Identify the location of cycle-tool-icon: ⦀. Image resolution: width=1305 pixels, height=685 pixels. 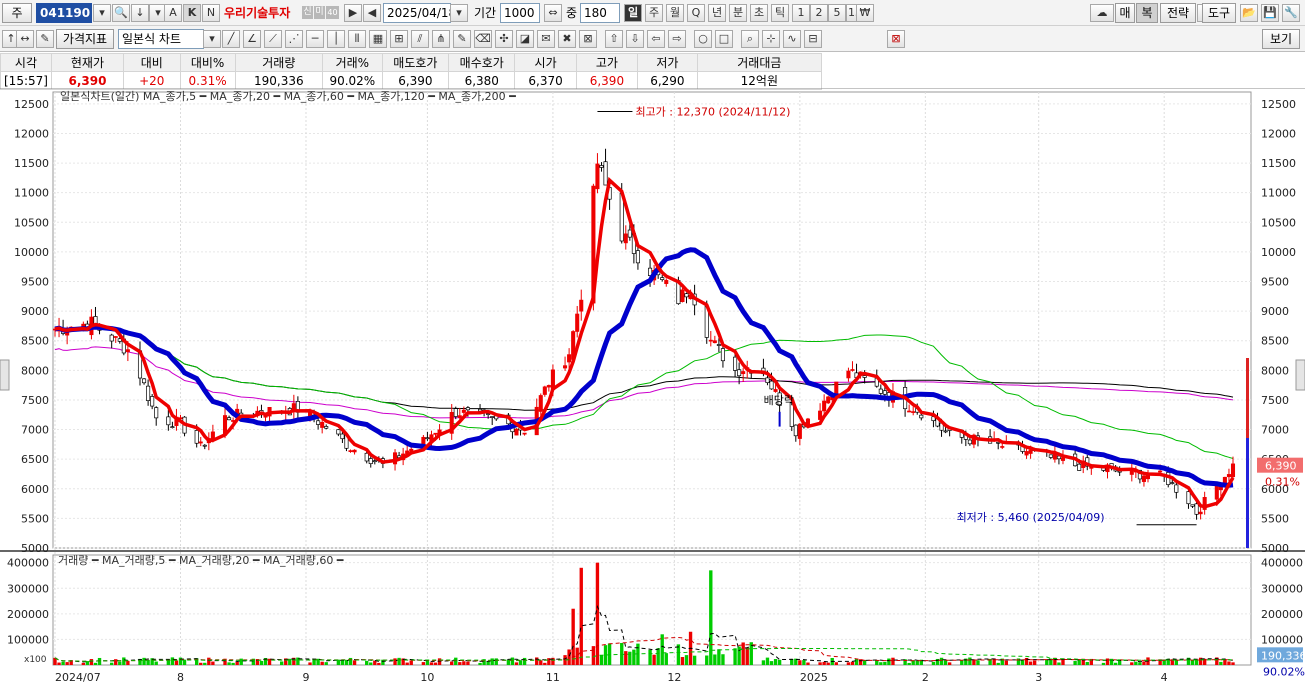
(357, 39).